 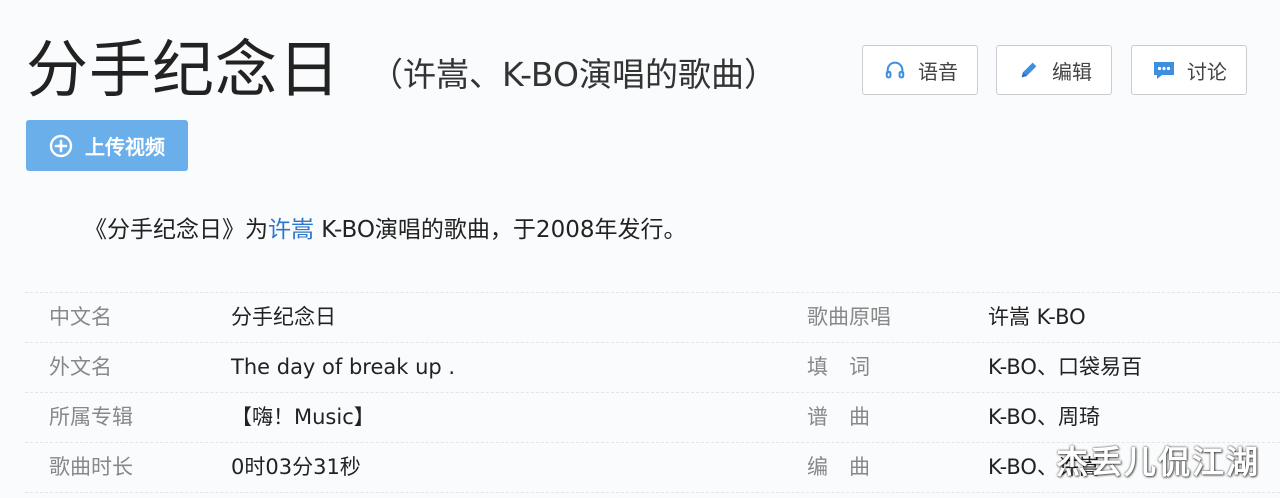 I want to click on upload-video-button: 上传视频, so click(x=107, y=145).